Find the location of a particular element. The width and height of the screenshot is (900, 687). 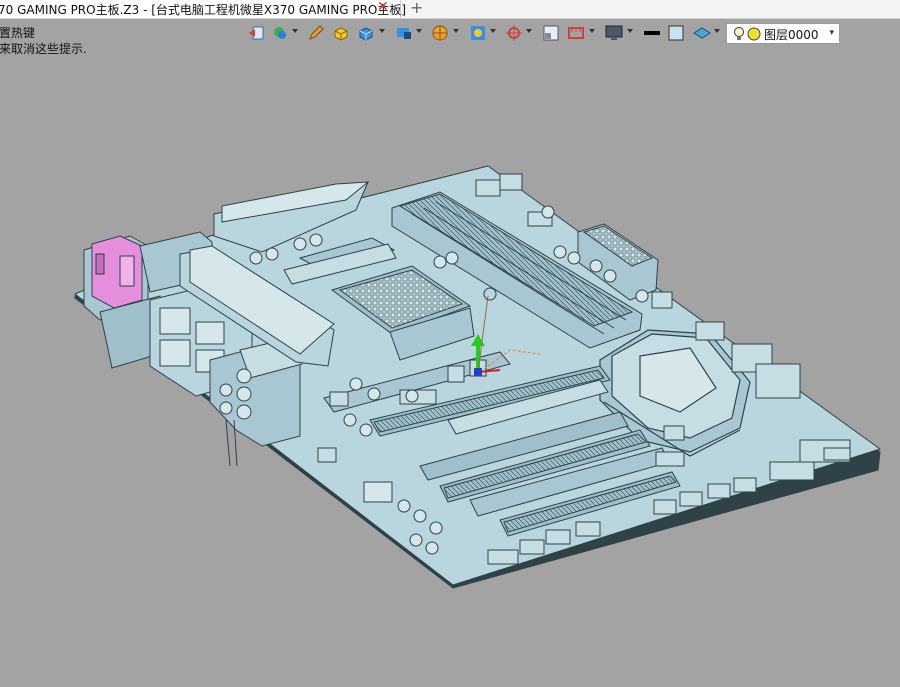

display-mode-icon is located at coordinates (404, 33).